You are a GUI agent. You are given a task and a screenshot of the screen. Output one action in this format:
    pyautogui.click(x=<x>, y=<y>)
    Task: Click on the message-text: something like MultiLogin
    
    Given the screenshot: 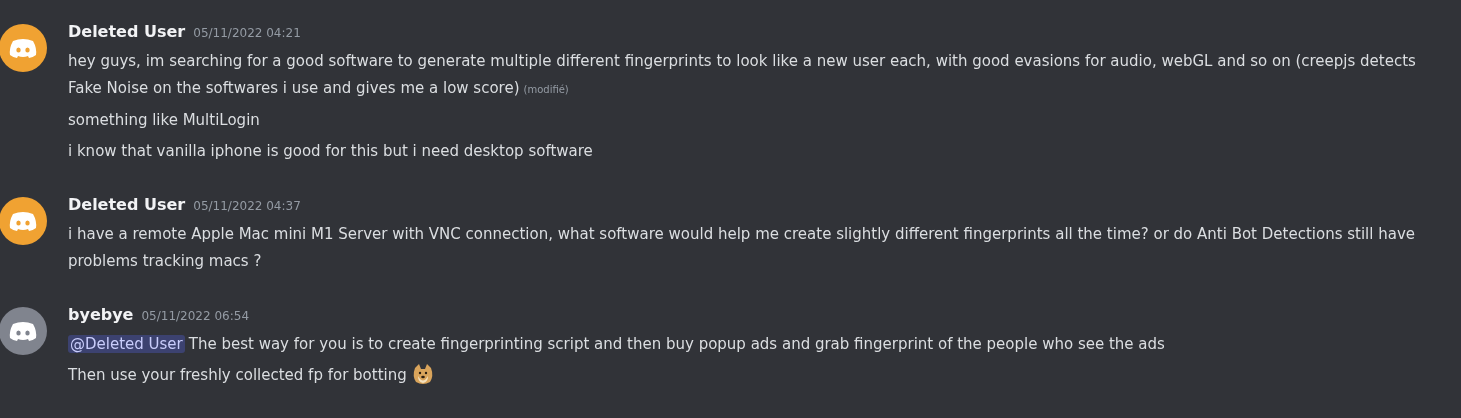 What is the action you would take?
    pyautogui.click(x=164, y=120)
    